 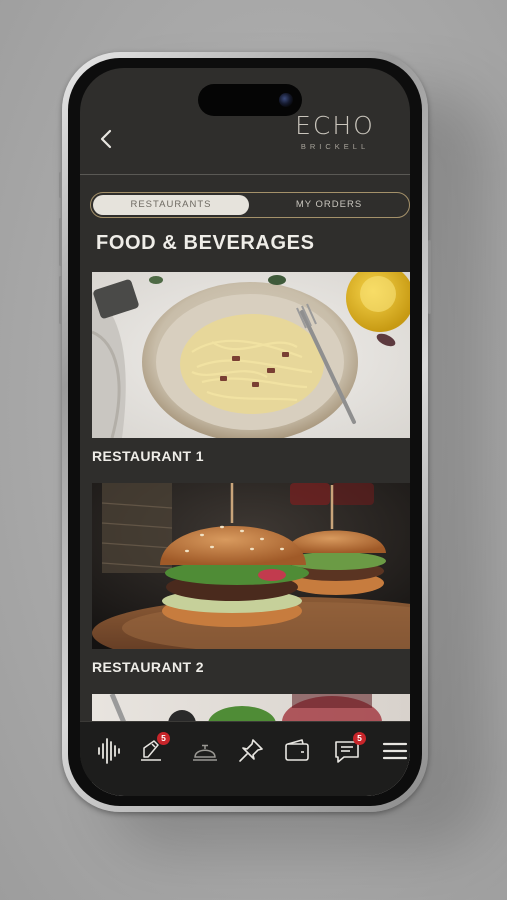 I want to click on dynamic-island, so click(x=250, y=100).